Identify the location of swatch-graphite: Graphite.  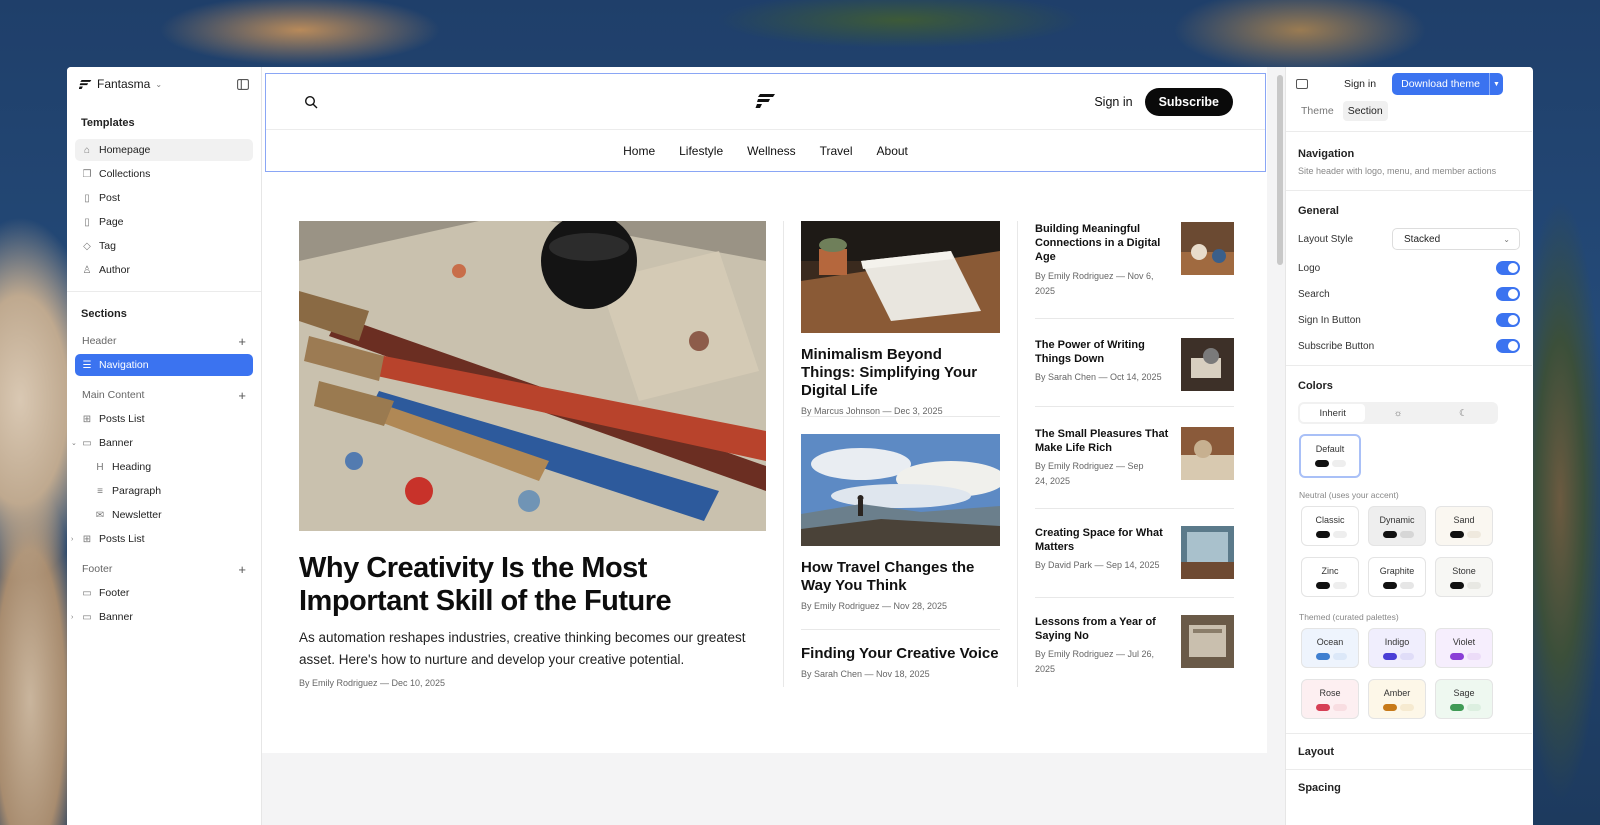
(1397, 577).